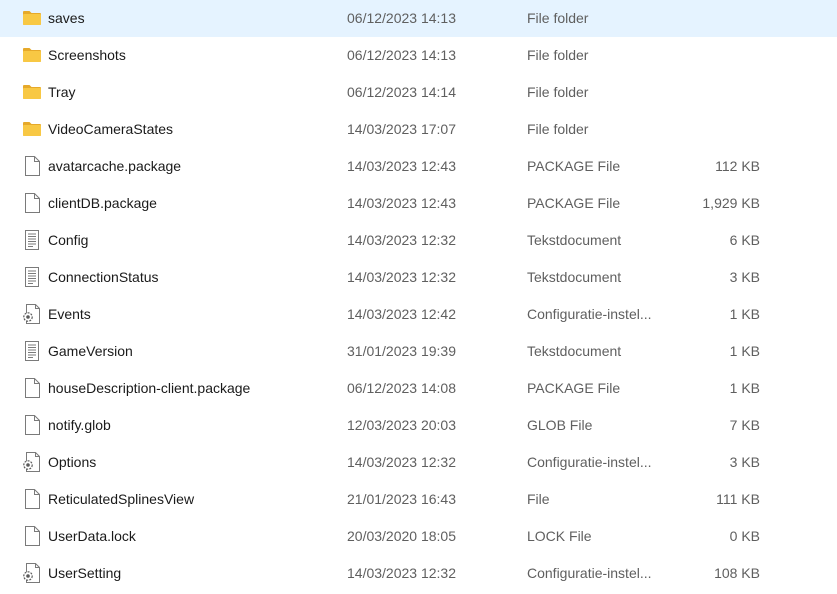  What do you see at coordinates (738, 499) in the screenshot?
I see `file-size: 111 KB` at bounding box center [738, 499].